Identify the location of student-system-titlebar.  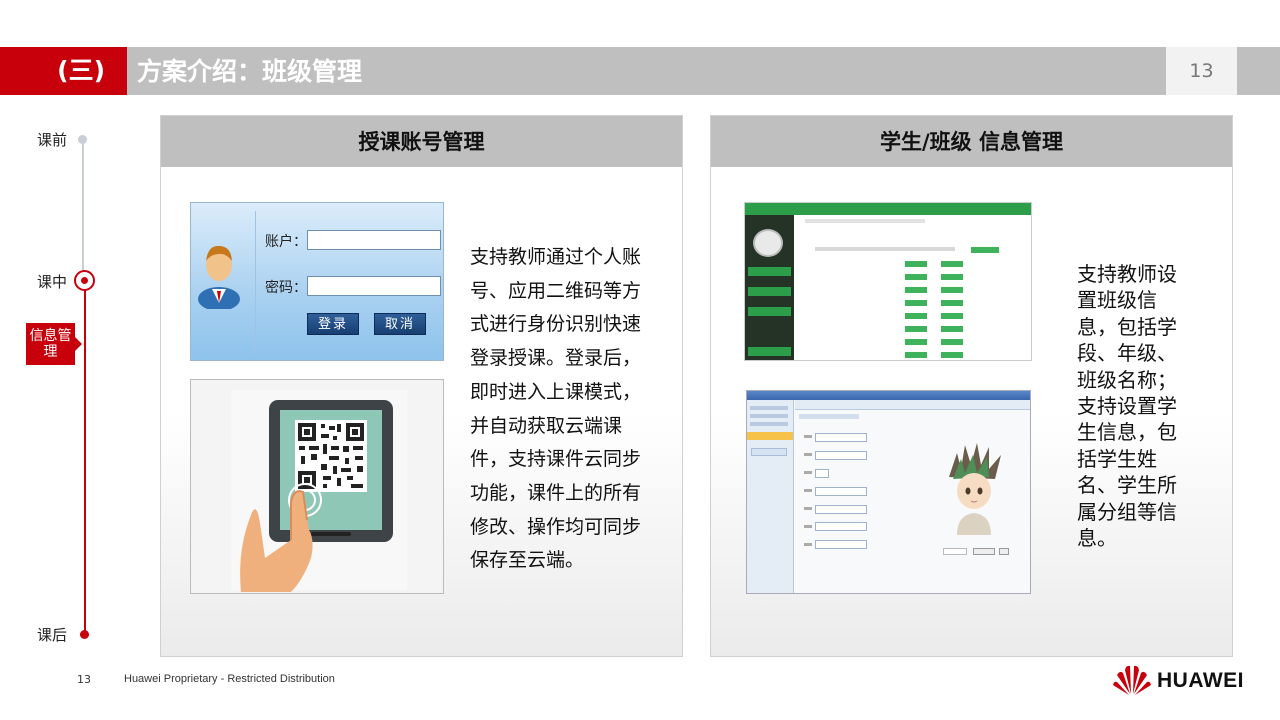
(888, 395).